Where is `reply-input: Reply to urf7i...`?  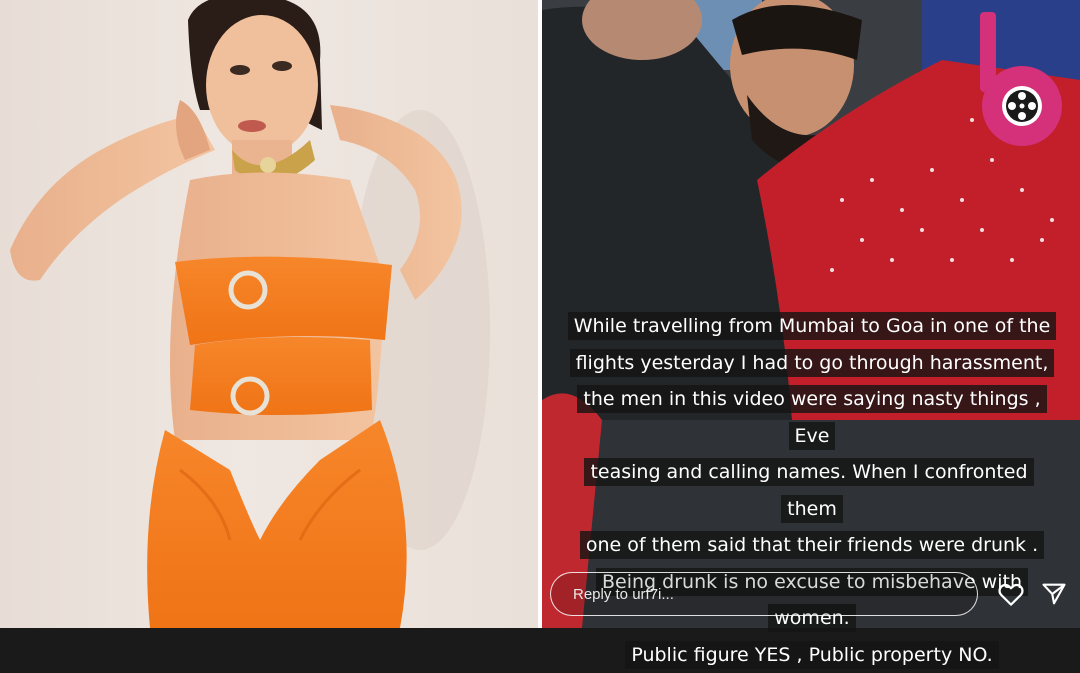
reply-input: Reply to urf7i... is located at coordinates (764, 594).